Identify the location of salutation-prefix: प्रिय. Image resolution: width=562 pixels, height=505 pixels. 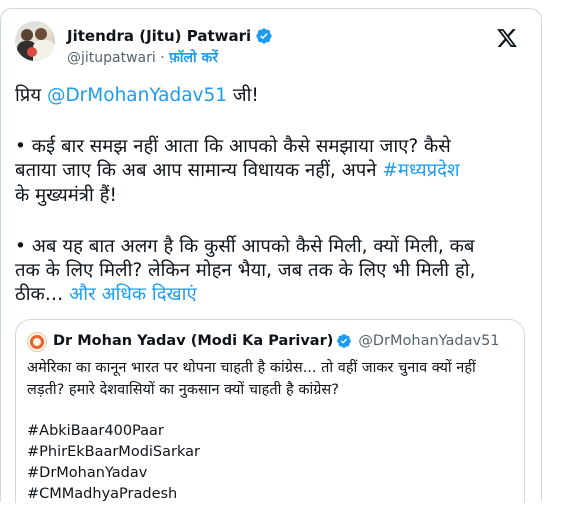
(31, 95).